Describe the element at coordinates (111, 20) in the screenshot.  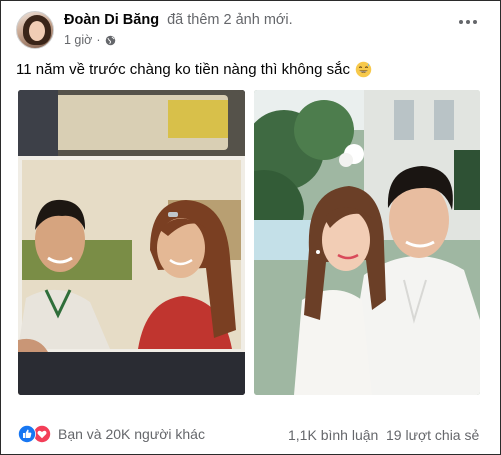
I see `author-name-link: Đoàn Di Băng` at that location.